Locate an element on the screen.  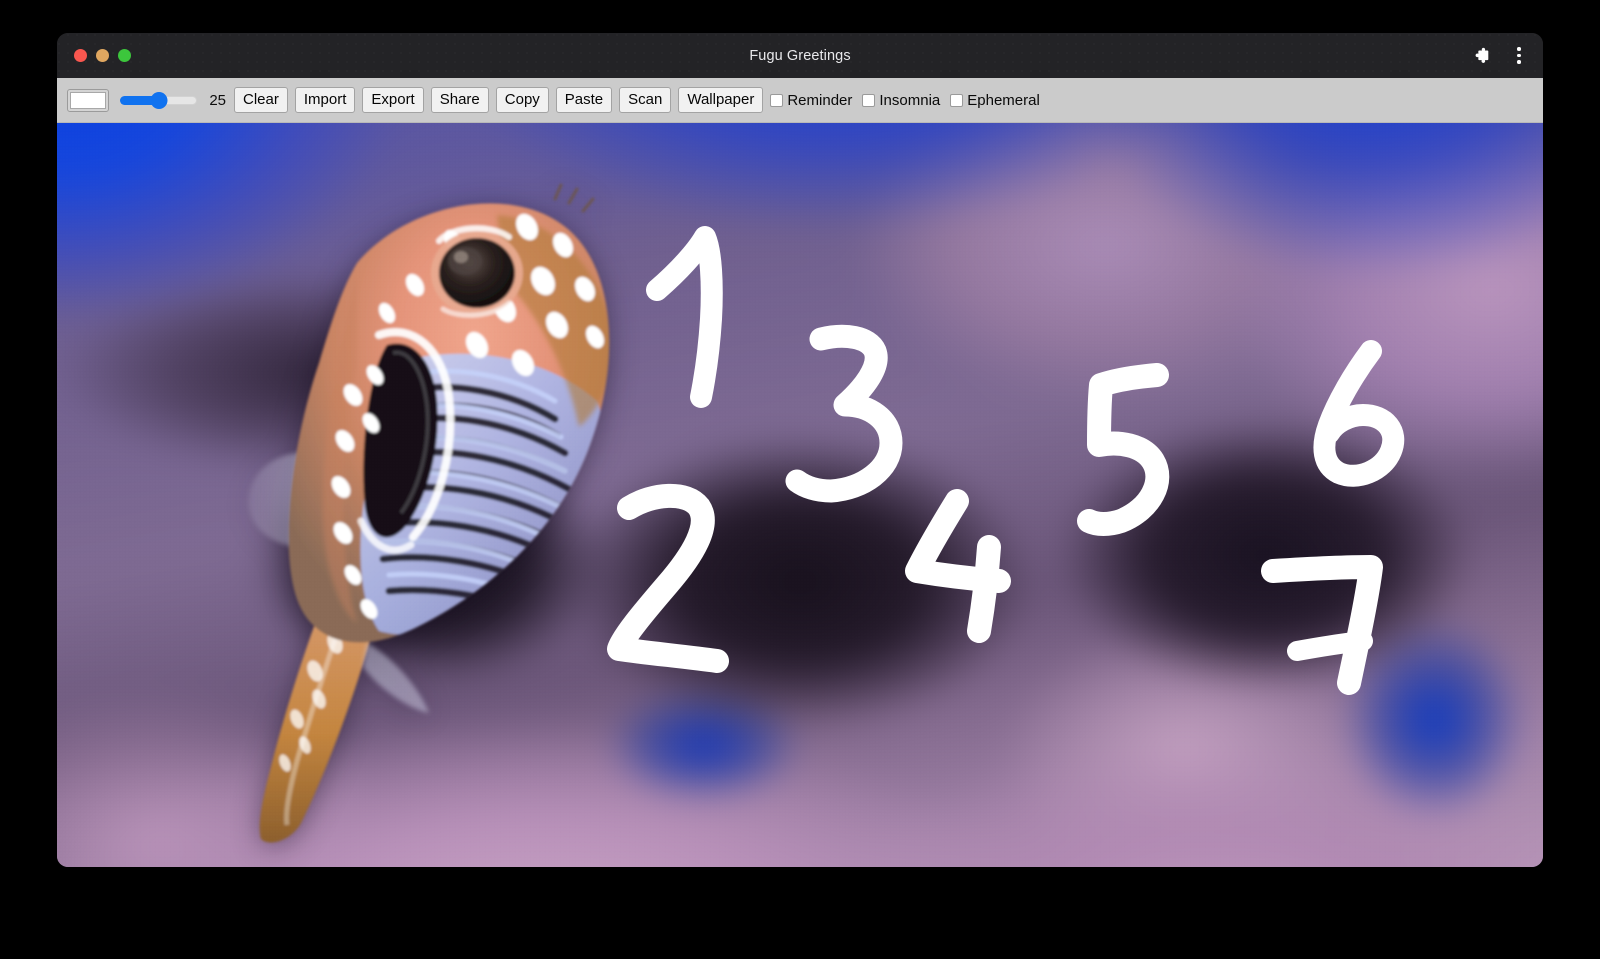
insomnia-checkbox: Insomnia is located at coordinates (901, 100).